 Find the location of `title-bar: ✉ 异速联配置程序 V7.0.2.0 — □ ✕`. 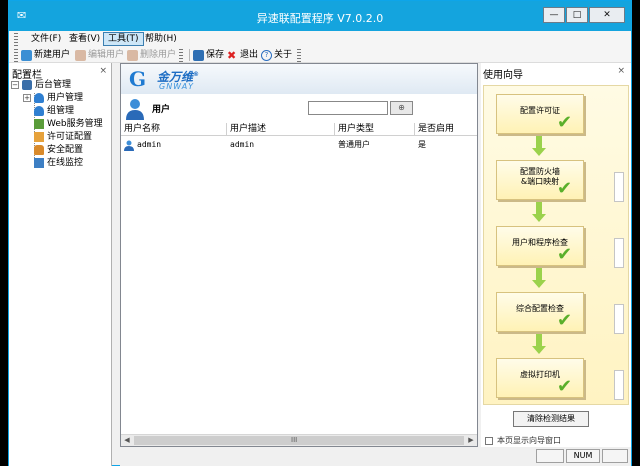

title-bar: ✉ 异速联配置程序 V7.0.2.0 — □ ✕ is located at coordinates (320, 16).